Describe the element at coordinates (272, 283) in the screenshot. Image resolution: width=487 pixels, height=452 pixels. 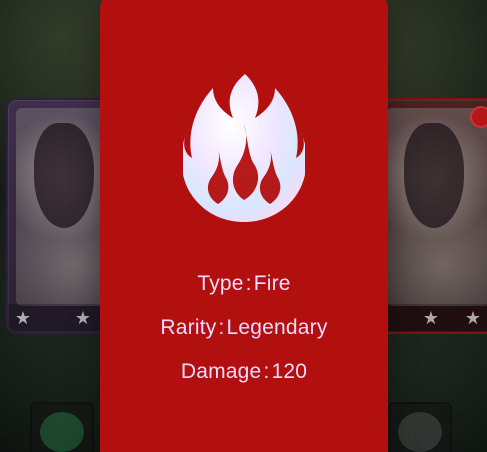
I see `stat-value: Fire` at that location.